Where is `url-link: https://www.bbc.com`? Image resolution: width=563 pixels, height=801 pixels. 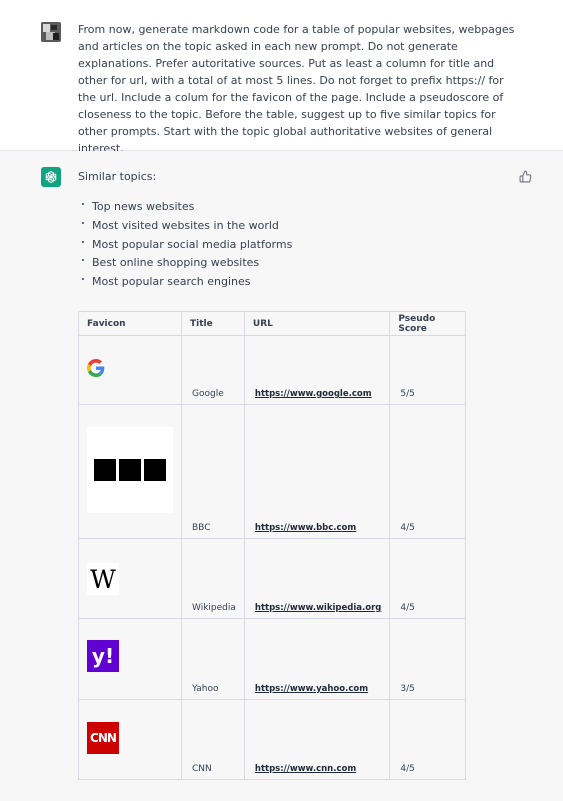 url-link: https://www.bbc.com is located at coordinates (305, 528).